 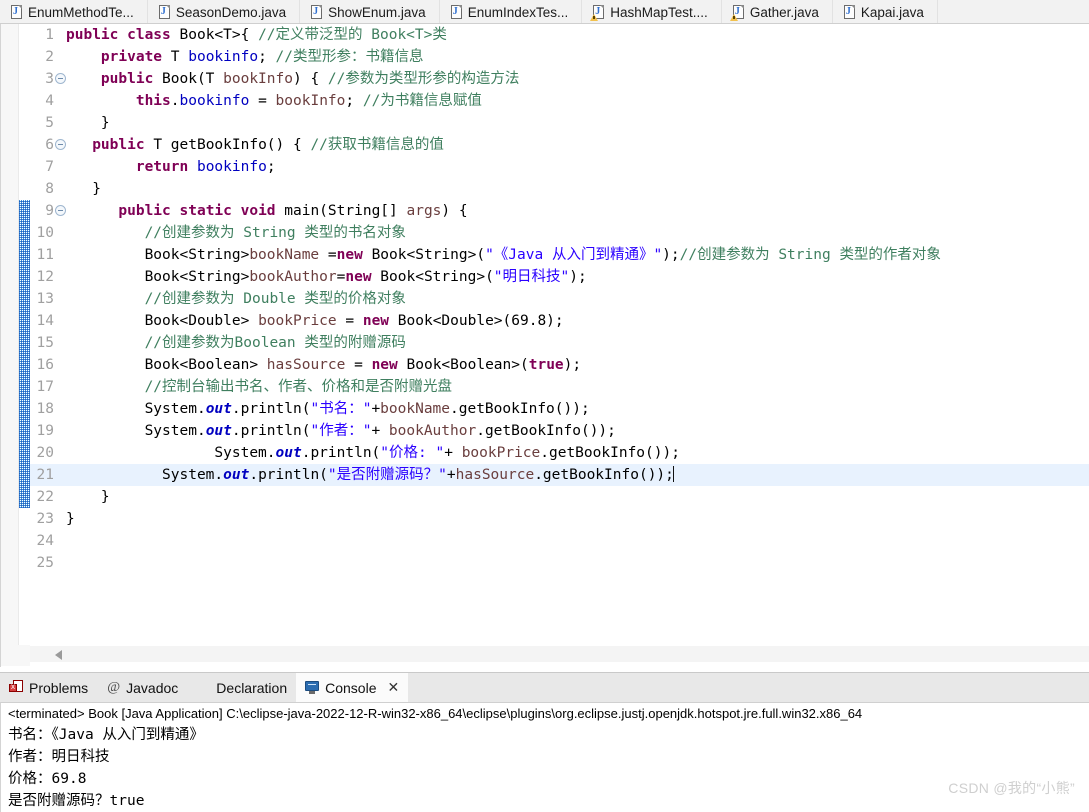 I want to click on editor-horizontal-scrollbar, so click(x=544, y=656).